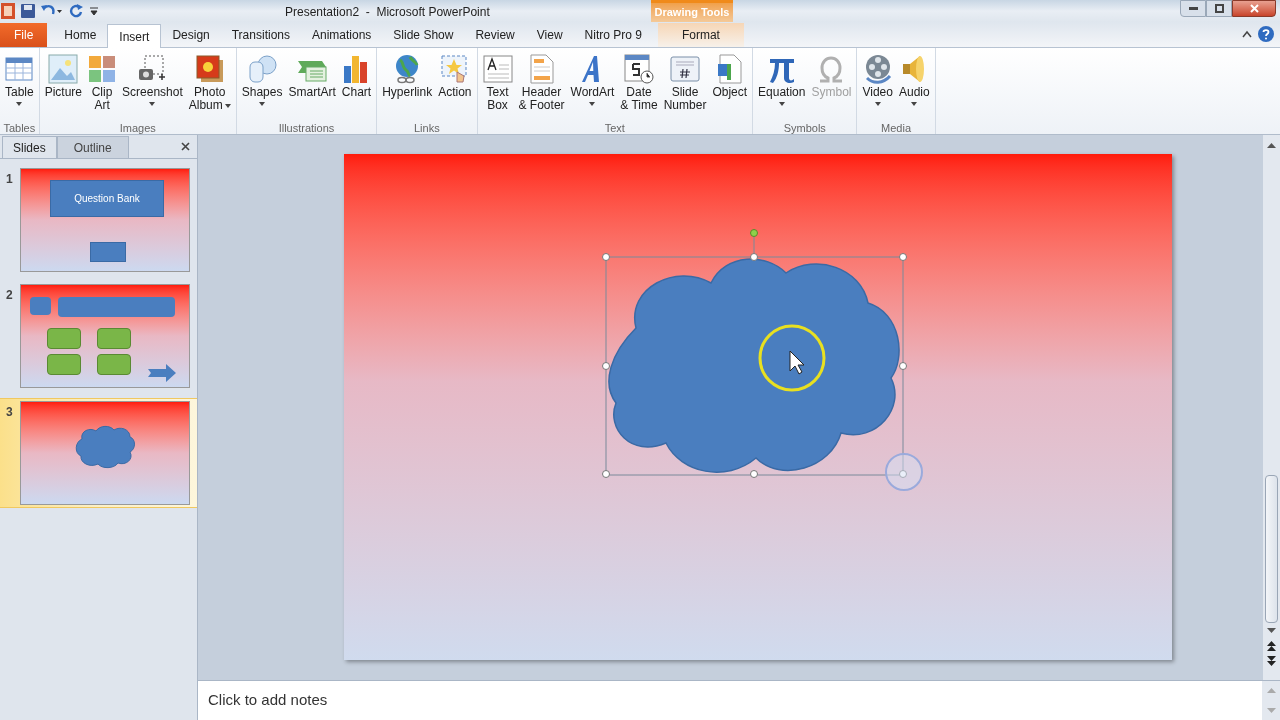  I want to click on scroll-down-icon, so click(1271, 630).